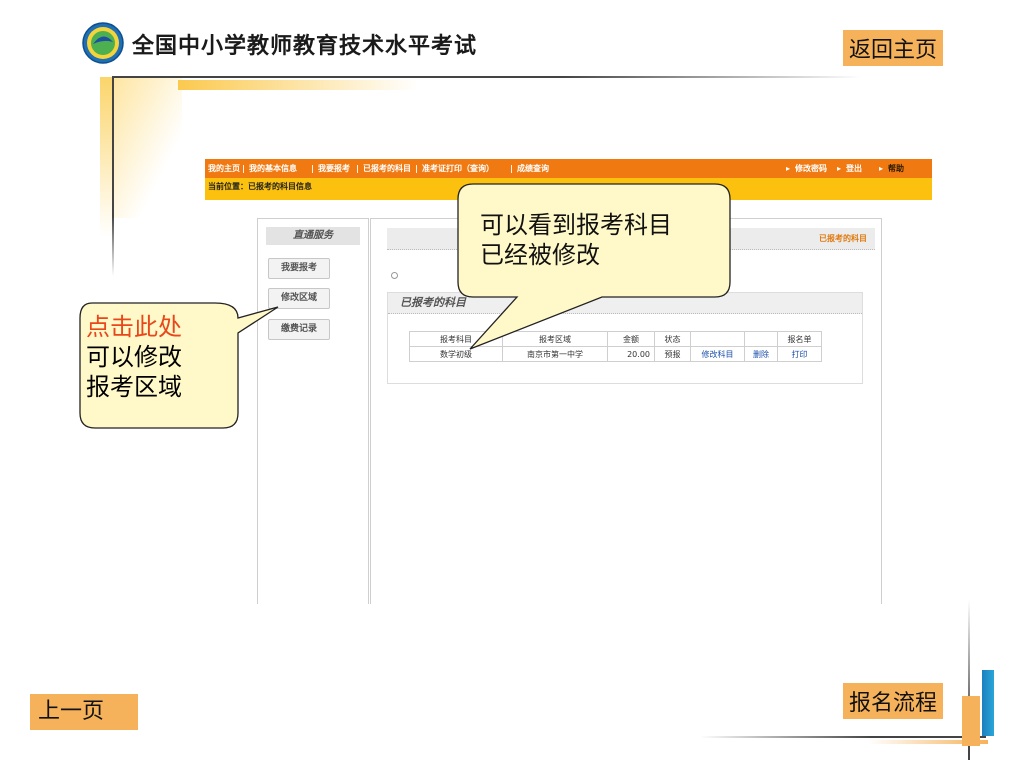 The width and height of the screenshot is (1024, 768). Describe the element at coordinates (540, 255) in the screenshot. I see `callout-right-line: 已经被修改` at that location.